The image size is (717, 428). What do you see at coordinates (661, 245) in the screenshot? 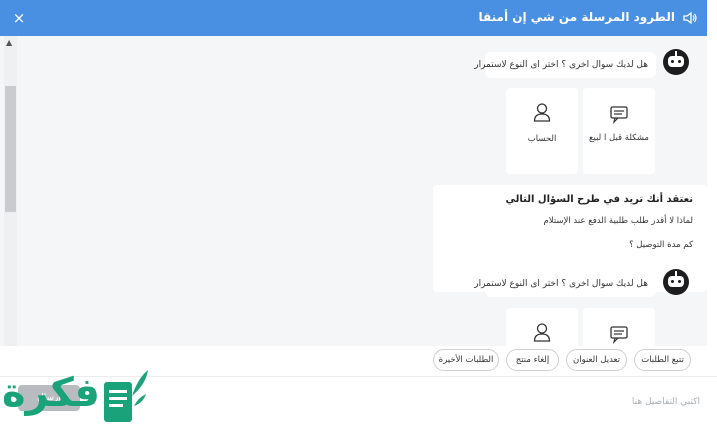
I see `suggested-question-link: كم مدة التوصيل ؟` at bounding box center [661, 245].